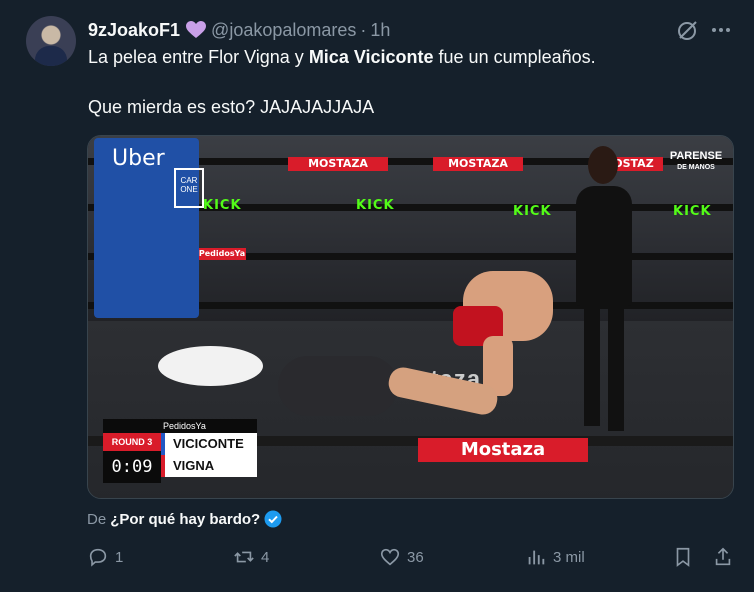  Describe the element at coordinates (389, 388) in the screenshot. I see `fighter-knocked-down` at that location.